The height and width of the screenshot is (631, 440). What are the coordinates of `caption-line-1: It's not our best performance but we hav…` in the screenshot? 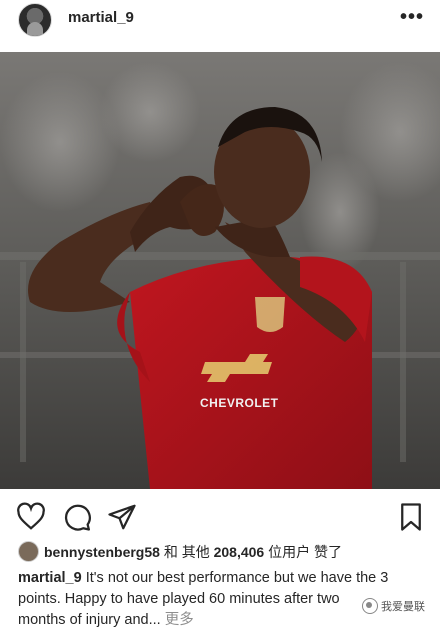 It's located at (237, 578).